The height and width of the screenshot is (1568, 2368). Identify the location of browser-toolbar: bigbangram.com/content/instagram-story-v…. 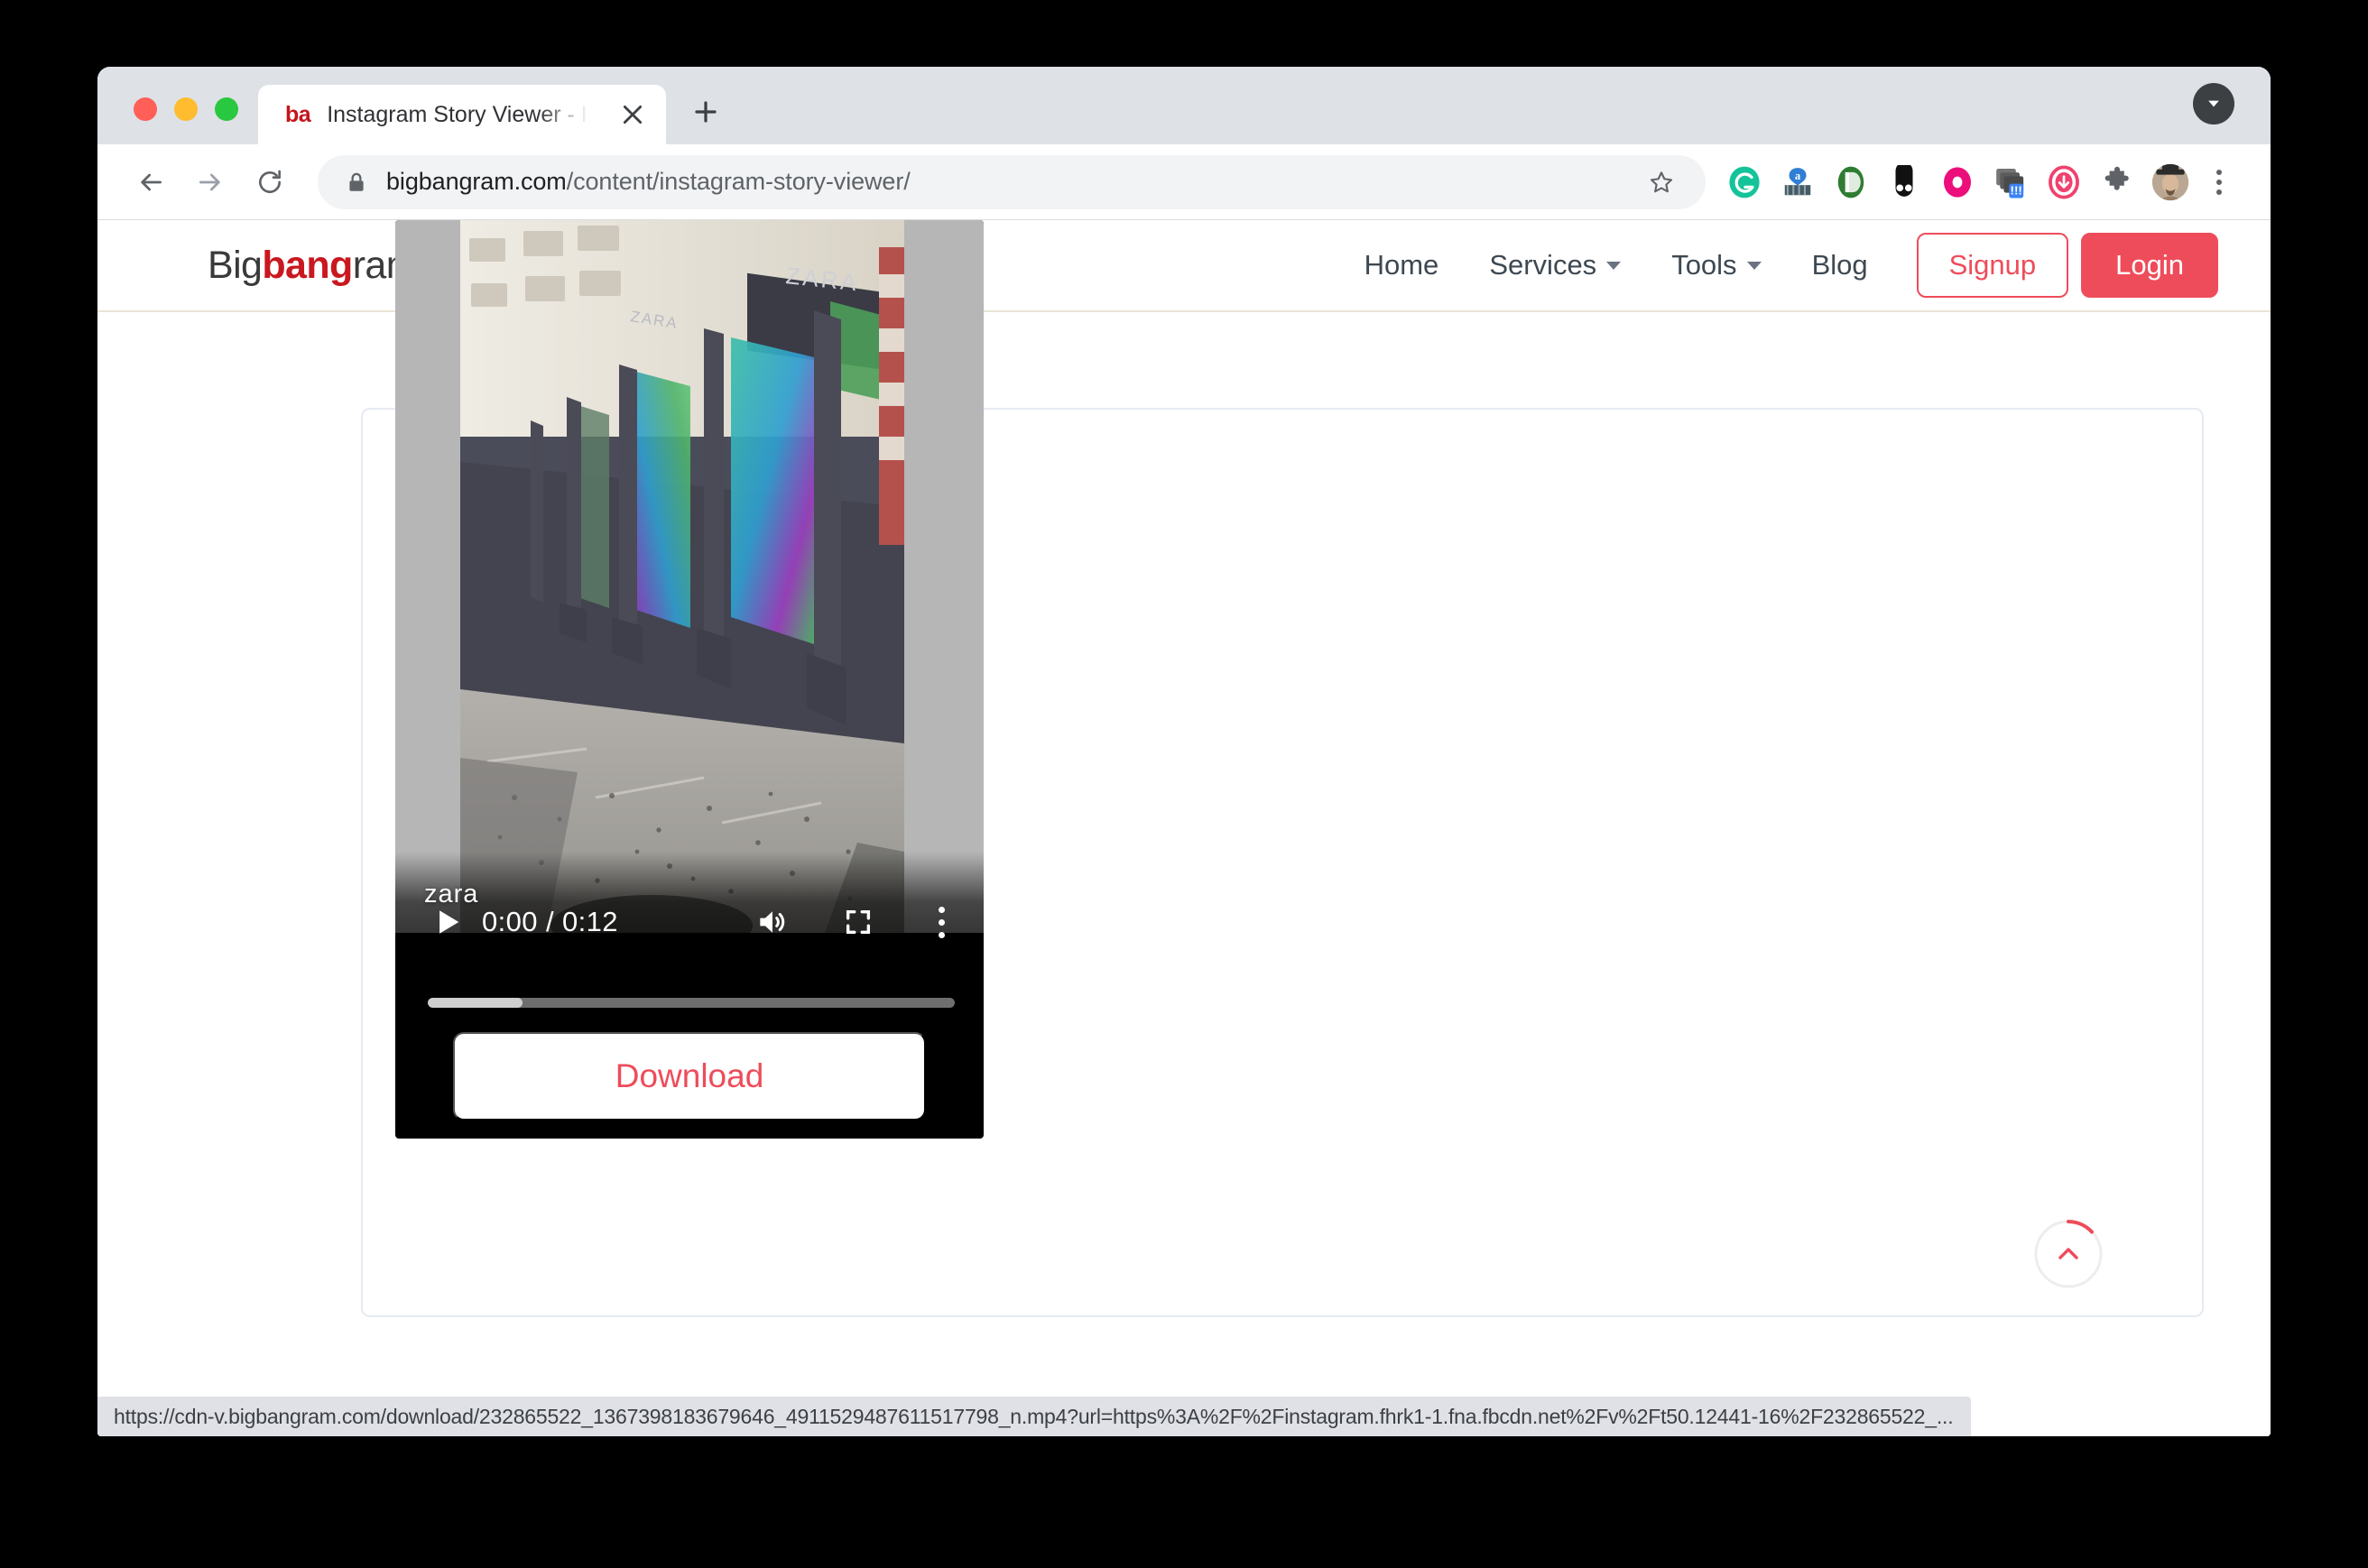
(1184, 182).